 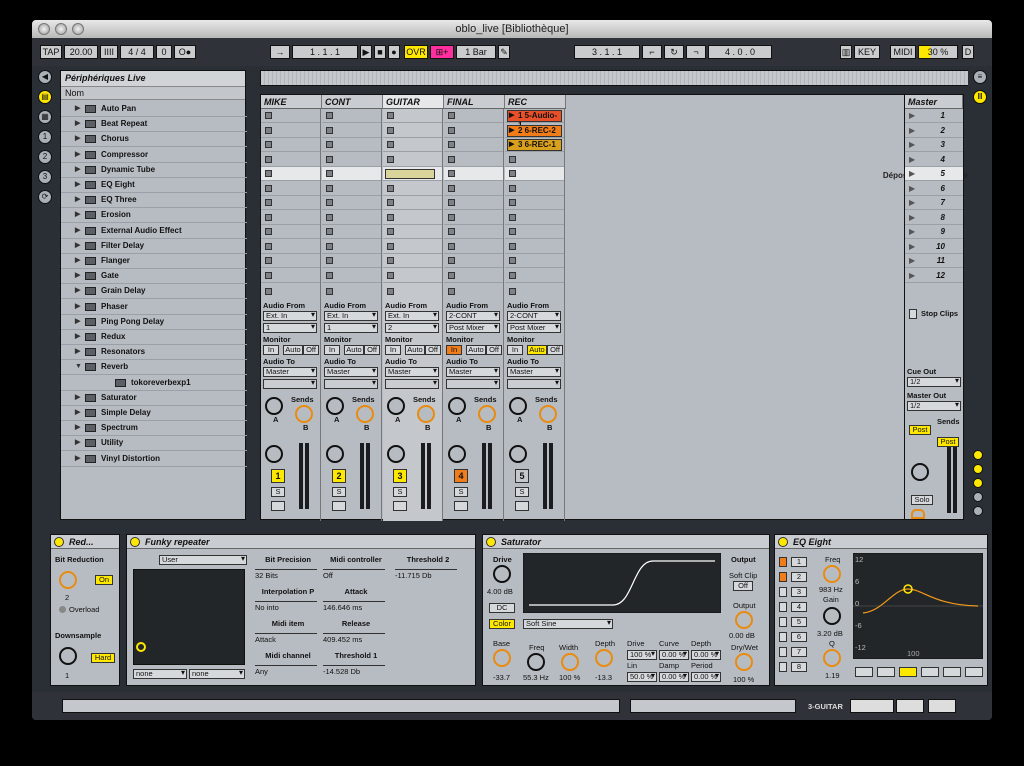 I want to click on song-position-field: 1 . 1 . 1, so click(x=325, y=52).